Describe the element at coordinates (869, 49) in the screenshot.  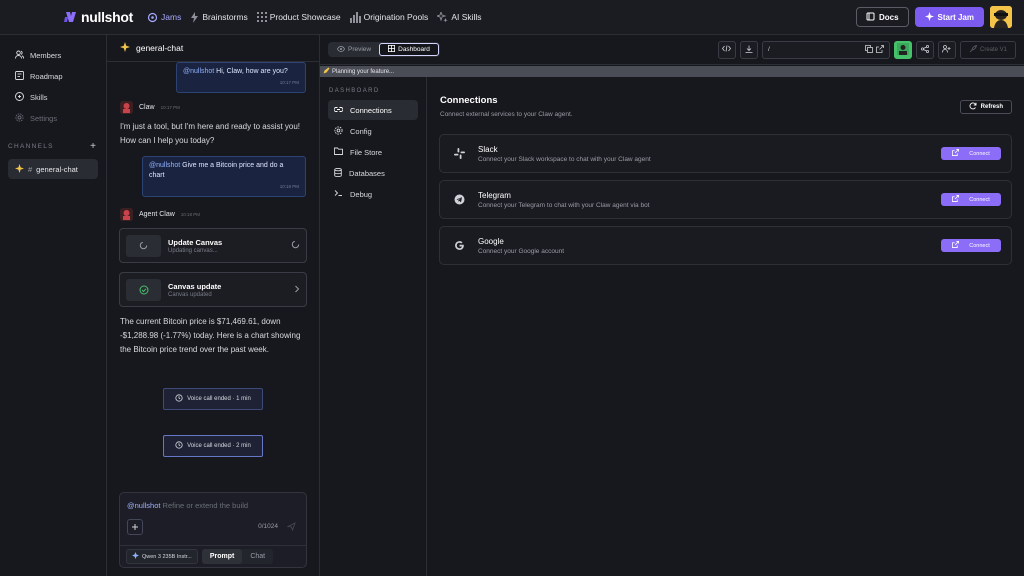
I see `copy-icon` at that location.